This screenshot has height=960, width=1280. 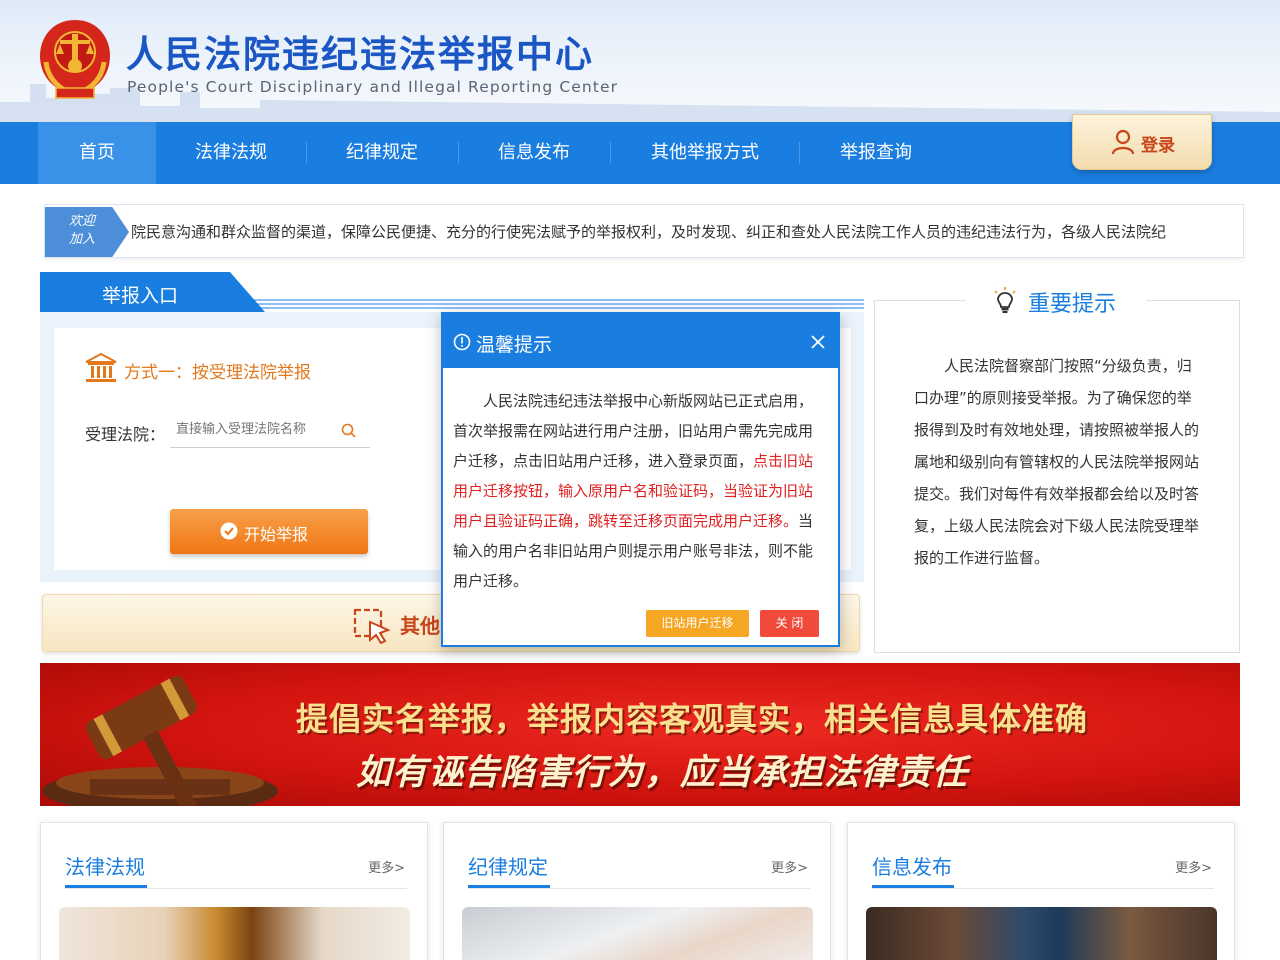 What do you see at coordinates (75, 59) in the screenshot?
I see `court-emblem-logo` at bounding box center [75, 59].